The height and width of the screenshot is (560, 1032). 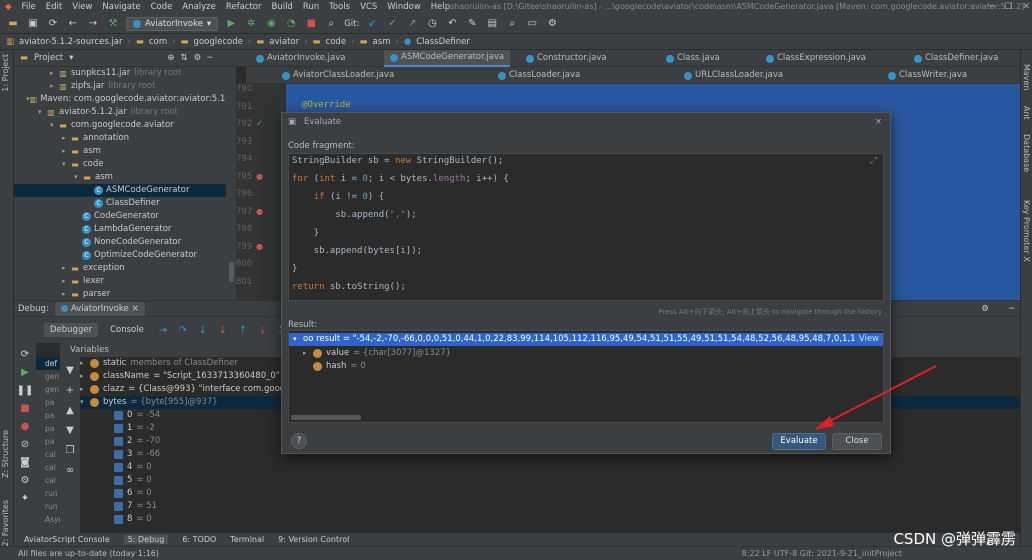 What do you see at coordinates (48, 58) in the screenshot?
I see `project-panel-title: Project` at bounding box center [48, 58].